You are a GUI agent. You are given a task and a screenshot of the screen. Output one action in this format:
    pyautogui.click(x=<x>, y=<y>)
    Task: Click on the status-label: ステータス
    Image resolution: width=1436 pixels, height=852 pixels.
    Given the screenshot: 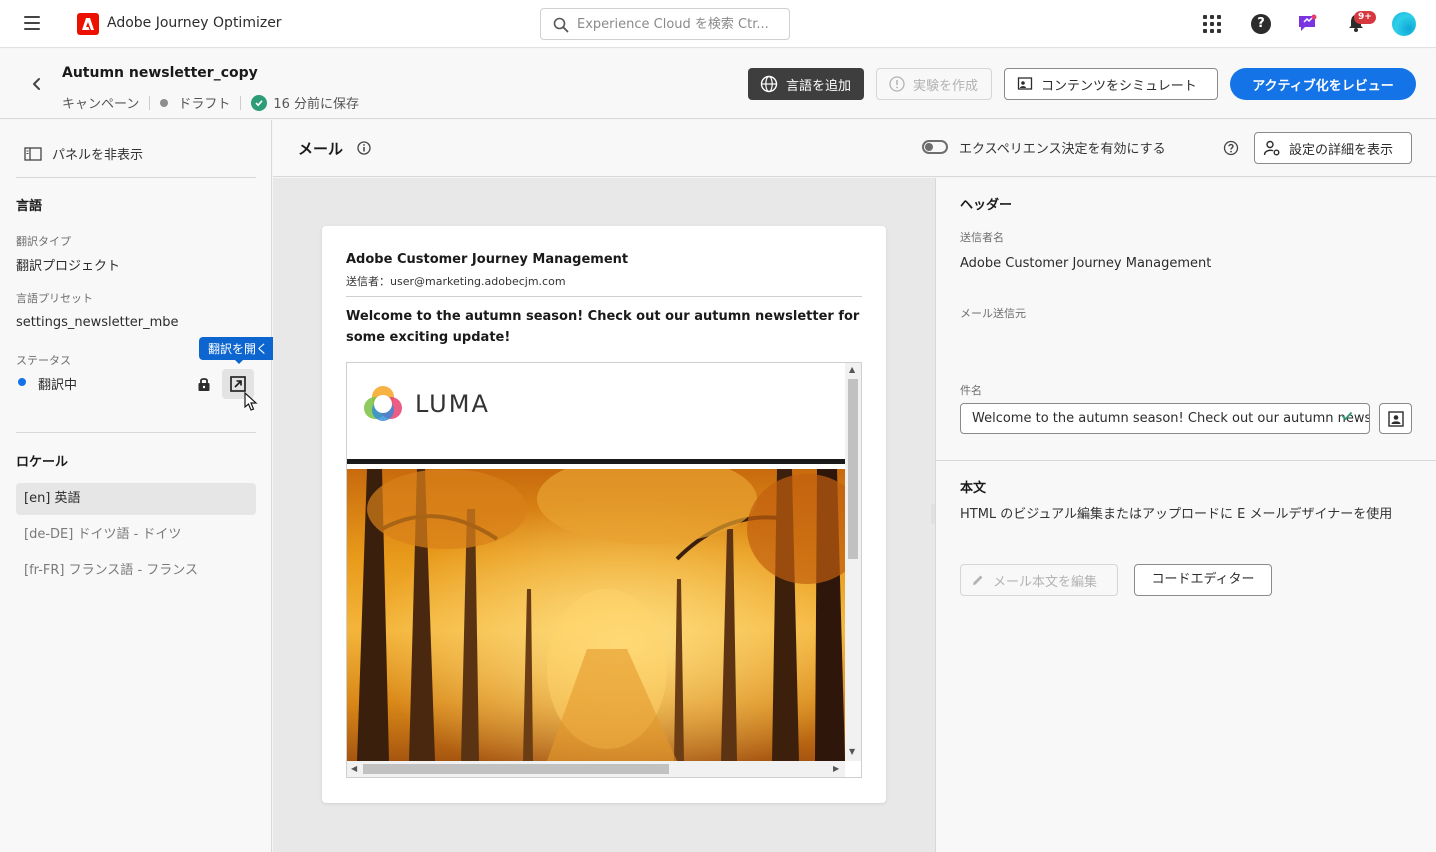 What is the action you would take?
    pyautogui.click(x=43, y=360)
    